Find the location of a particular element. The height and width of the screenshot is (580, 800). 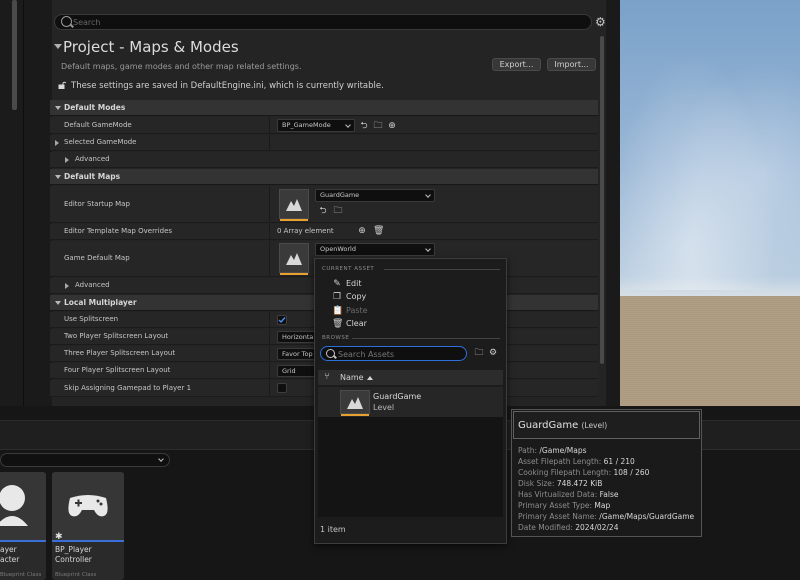

tooltip-asset-class: (Level) is located at coordinates (594, 425).